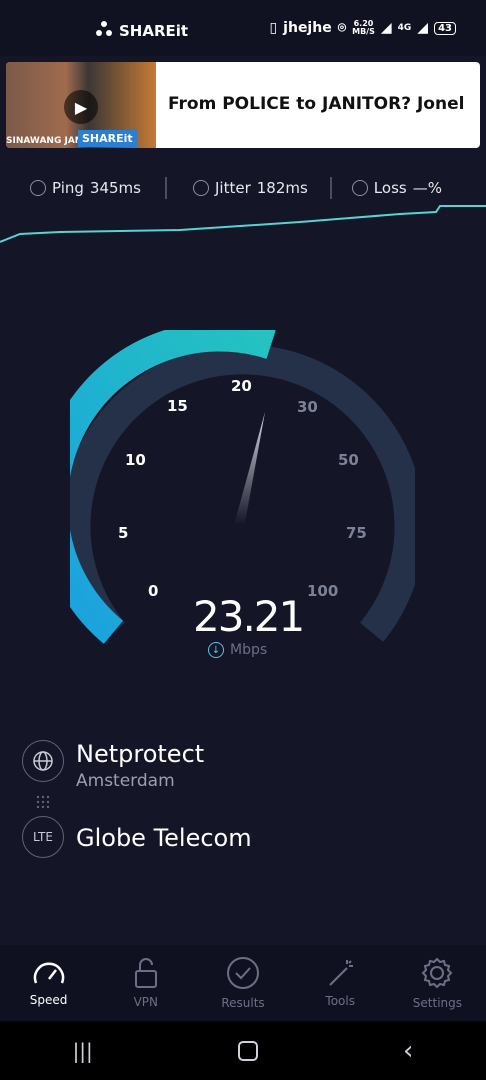 The image size is (486, 1080). I want to click on globe-icon, so click(43, 761).